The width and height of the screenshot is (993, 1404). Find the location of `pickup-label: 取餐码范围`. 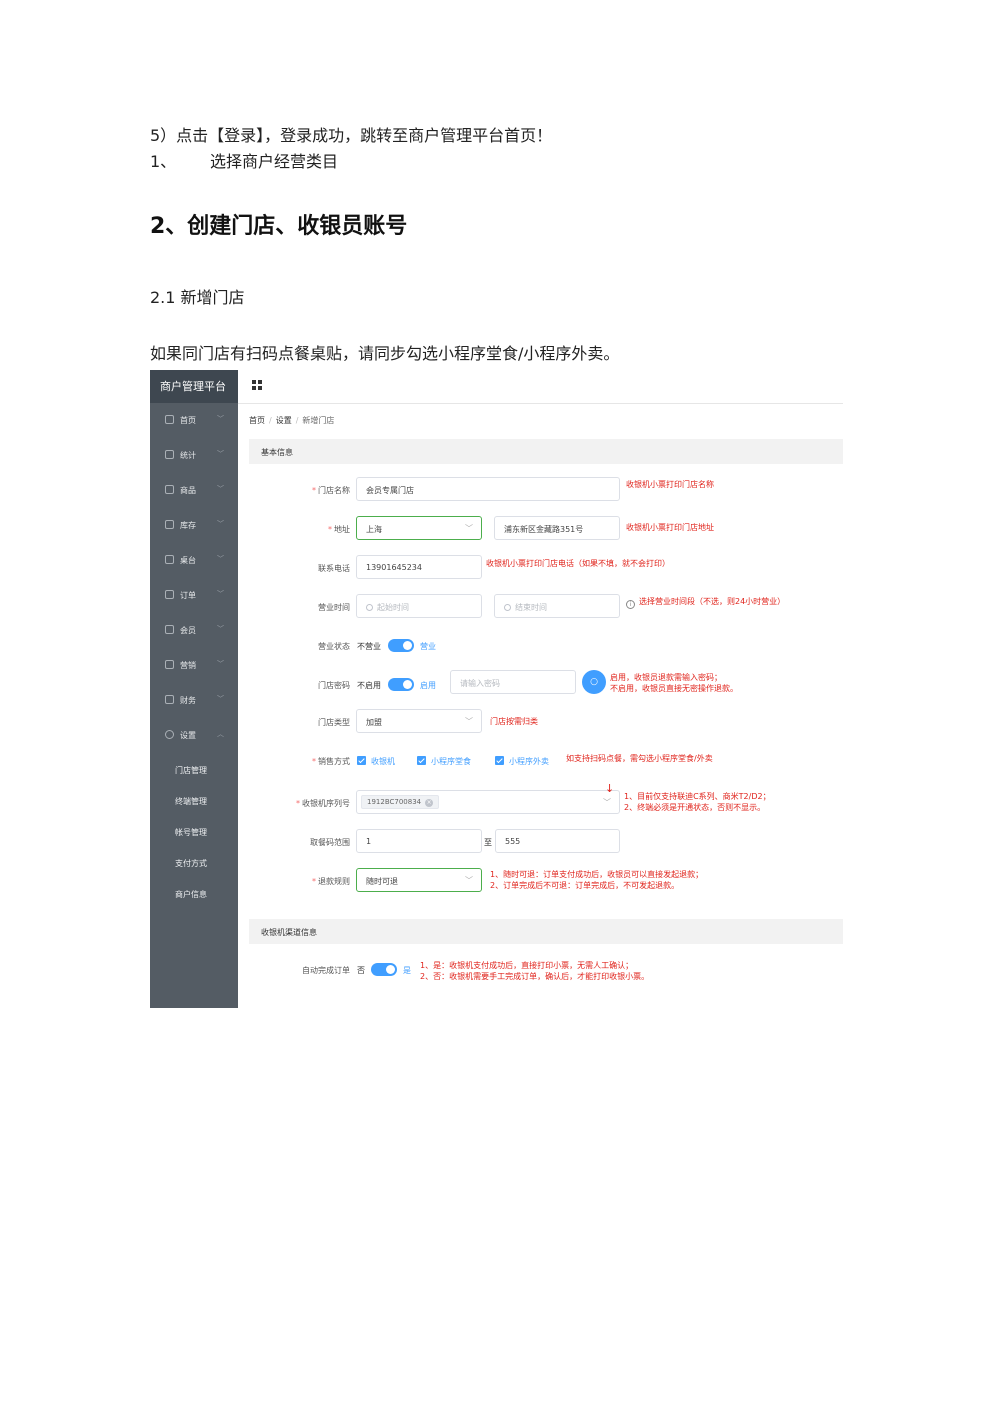

pickup-label: 取餐码范围 is located at coordinates (330, 842).